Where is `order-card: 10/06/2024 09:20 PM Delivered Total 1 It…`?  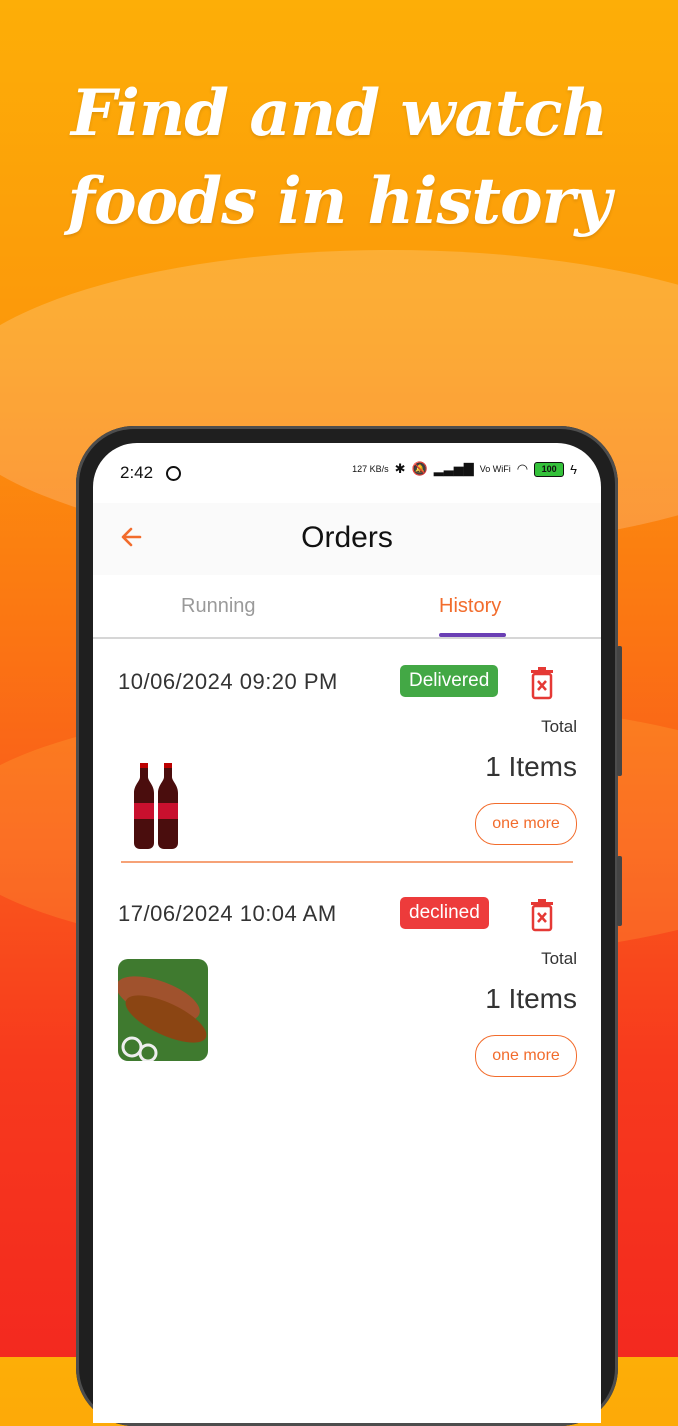
order-card: 10/06/2024 09:20 PM Delivered Total 1 It… is located at coordinates (347, 754).